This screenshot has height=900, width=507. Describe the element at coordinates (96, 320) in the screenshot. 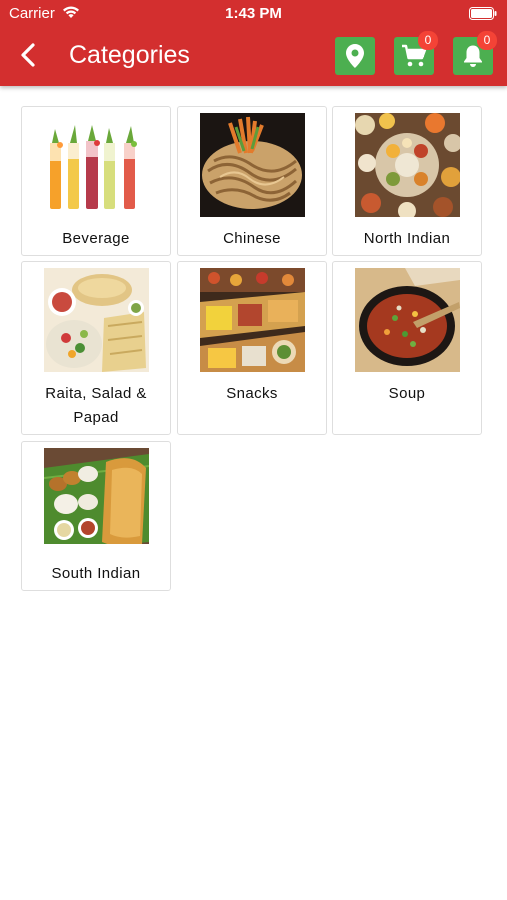

I see `raita-salad-papad-image` at that location.